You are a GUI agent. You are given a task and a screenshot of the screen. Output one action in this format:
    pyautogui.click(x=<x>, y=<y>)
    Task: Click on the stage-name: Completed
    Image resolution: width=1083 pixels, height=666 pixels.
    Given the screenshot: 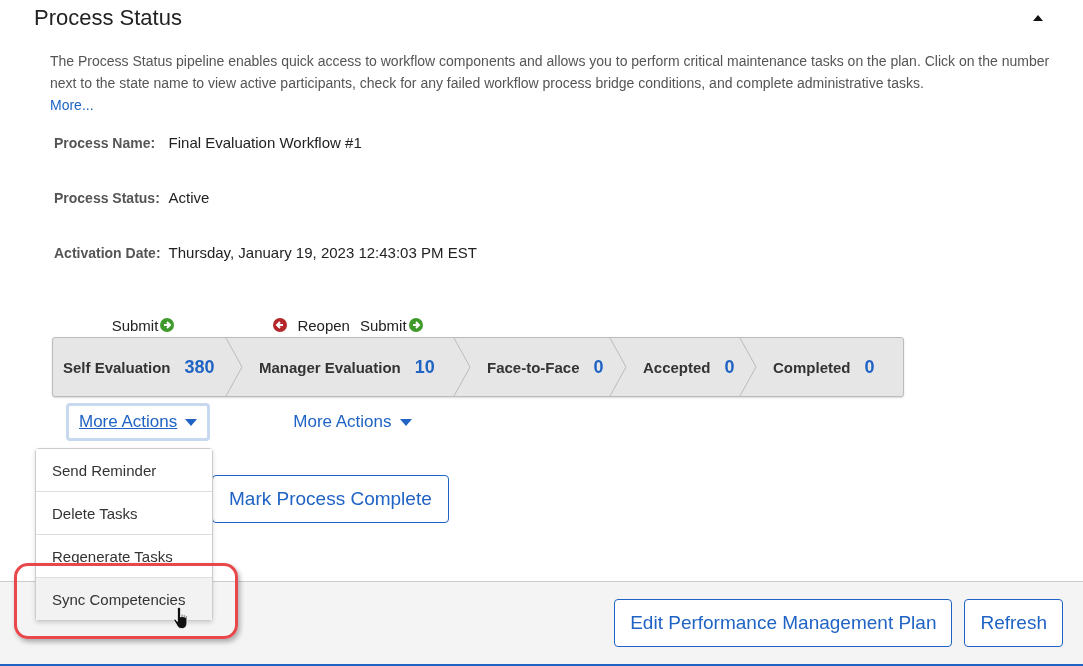 What is the action you would take?
    pyautogui.click(x=812, y=367)
    